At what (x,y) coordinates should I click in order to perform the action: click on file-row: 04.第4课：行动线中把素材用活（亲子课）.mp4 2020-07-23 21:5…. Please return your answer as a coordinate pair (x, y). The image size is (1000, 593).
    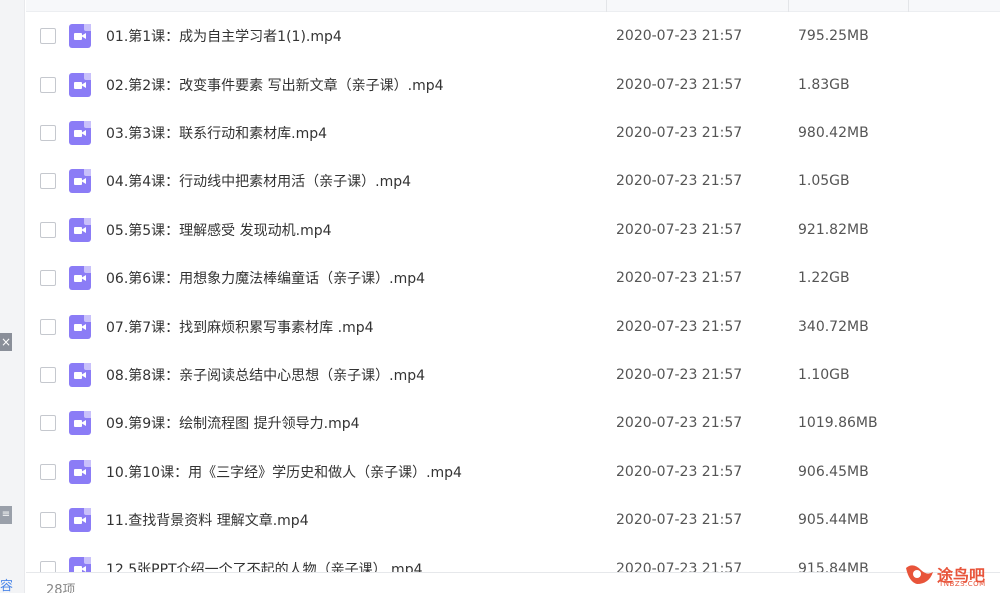
    Looking at the image, I should click on (513, 181).